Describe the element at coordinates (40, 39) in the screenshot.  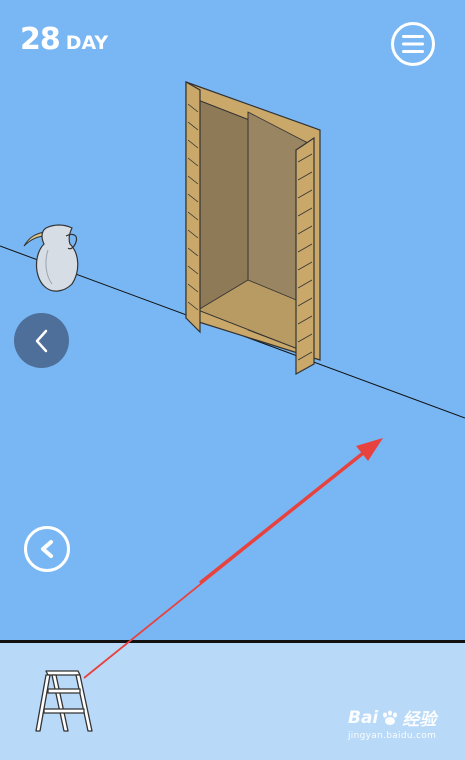
I see `day-number: 28` at that location.